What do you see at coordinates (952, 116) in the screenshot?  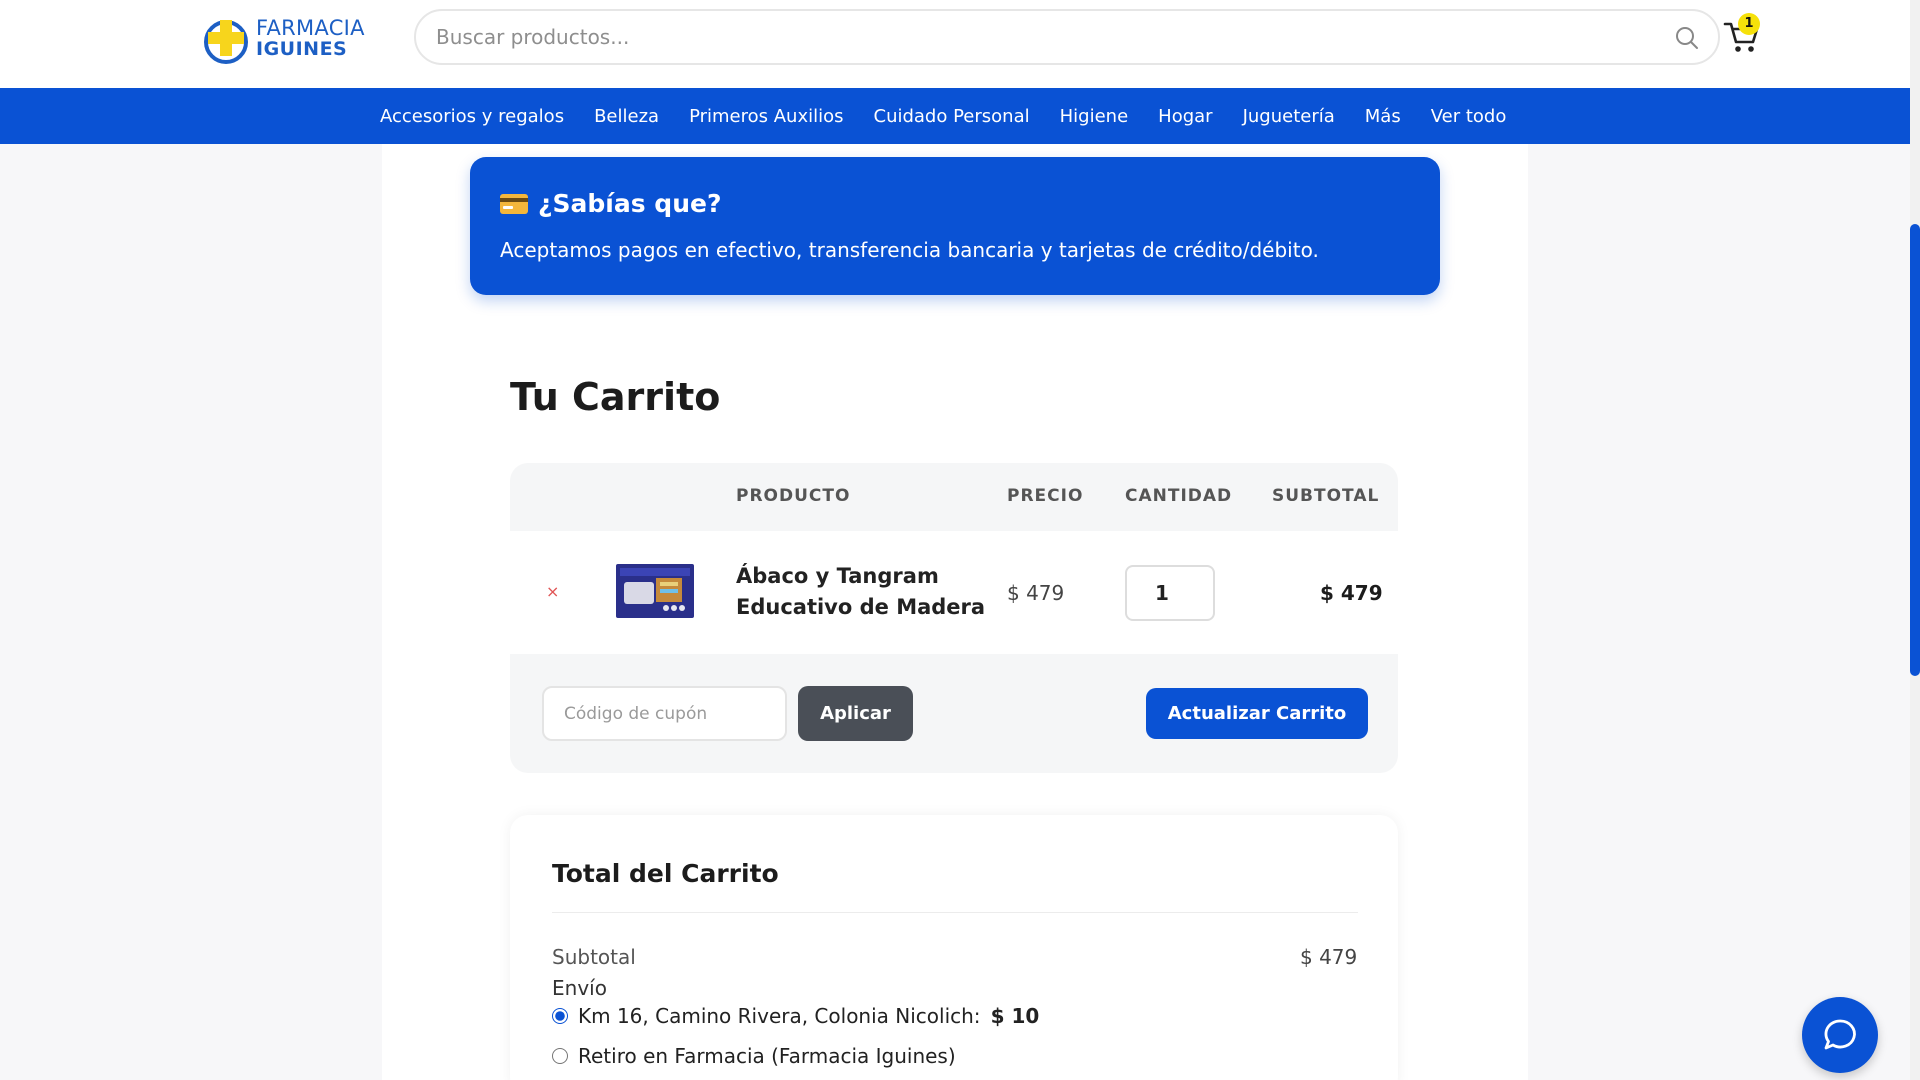 I see `nav-item-cuidado-personal: Cuidado Personal` at bounding box center [952, 116].